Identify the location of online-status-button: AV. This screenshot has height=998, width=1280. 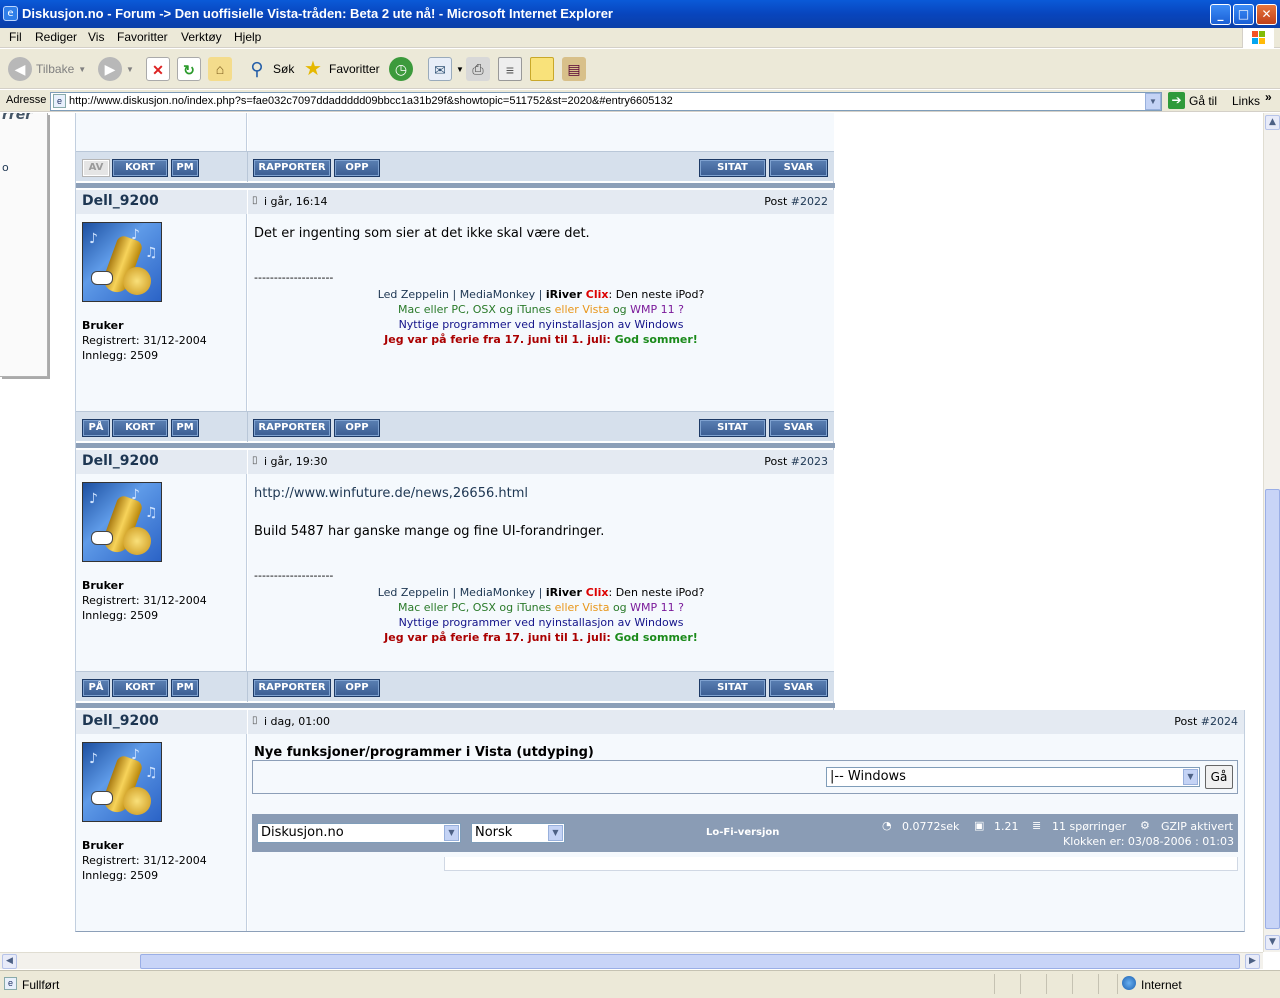
(96, 168).